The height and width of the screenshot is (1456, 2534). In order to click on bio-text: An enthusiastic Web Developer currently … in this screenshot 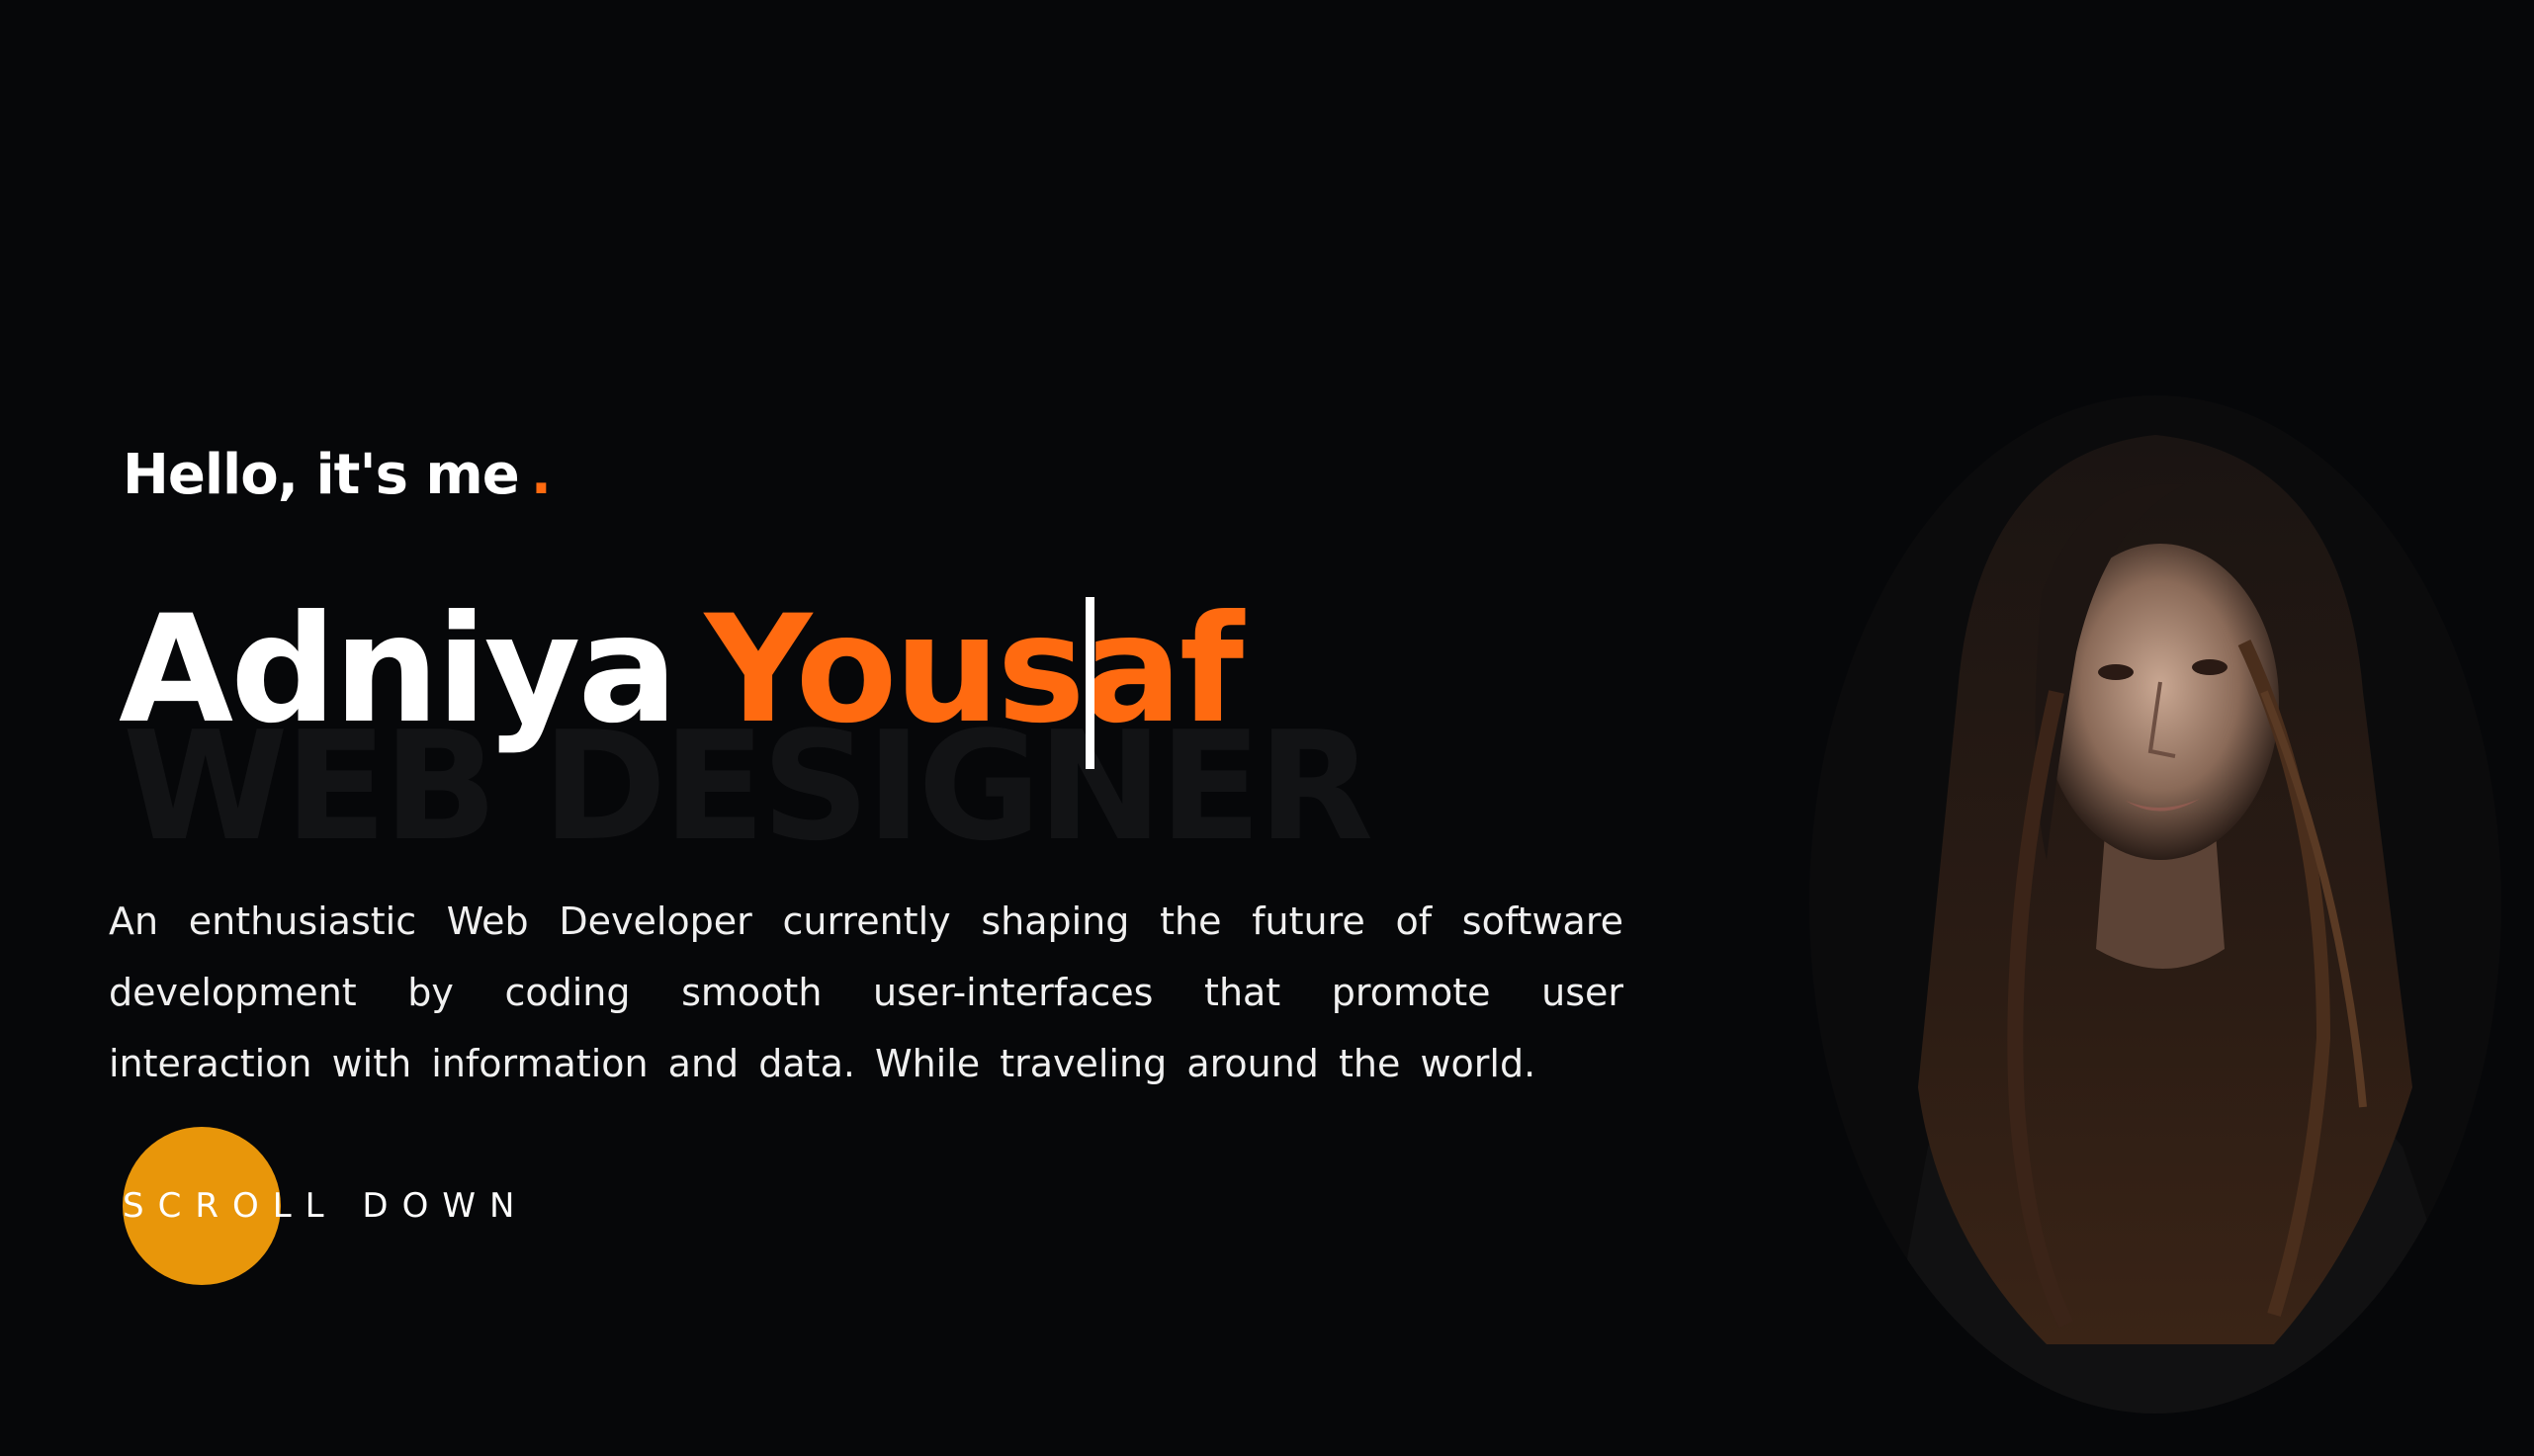, I will do `click(866, 992)`.